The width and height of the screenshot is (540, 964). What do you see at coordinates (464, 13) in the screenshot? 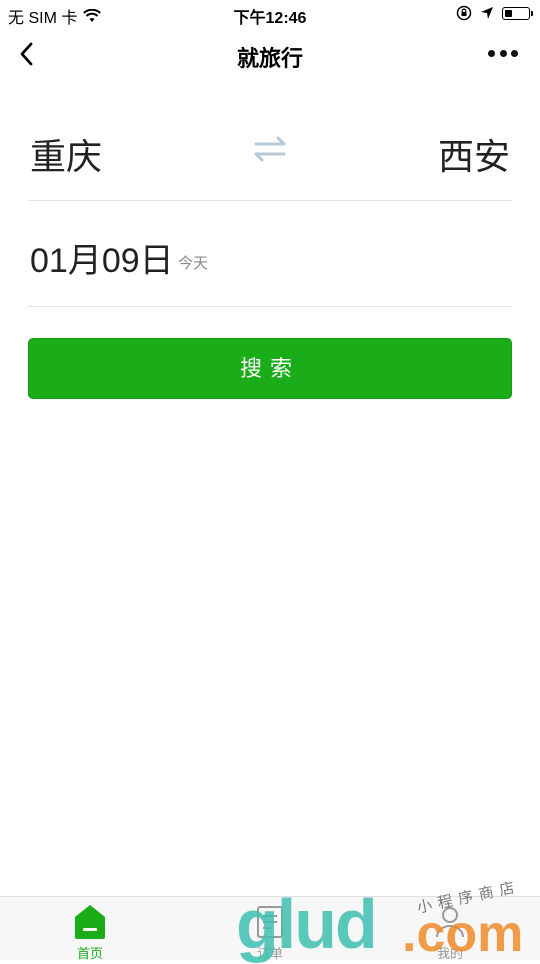
I see `orientation-lock-icon` at bounding box center [464, 13].